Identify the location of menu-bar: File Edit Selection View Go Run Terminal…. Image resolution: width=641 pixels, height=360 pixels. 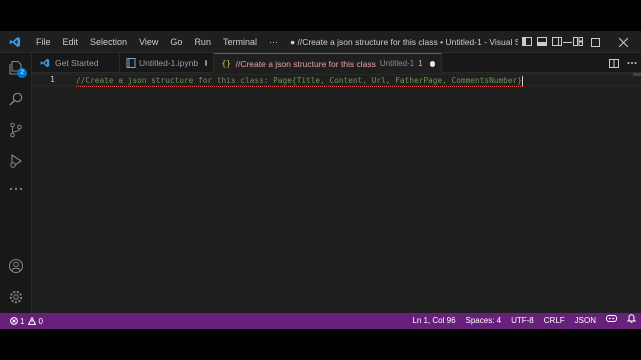
(157, 42).